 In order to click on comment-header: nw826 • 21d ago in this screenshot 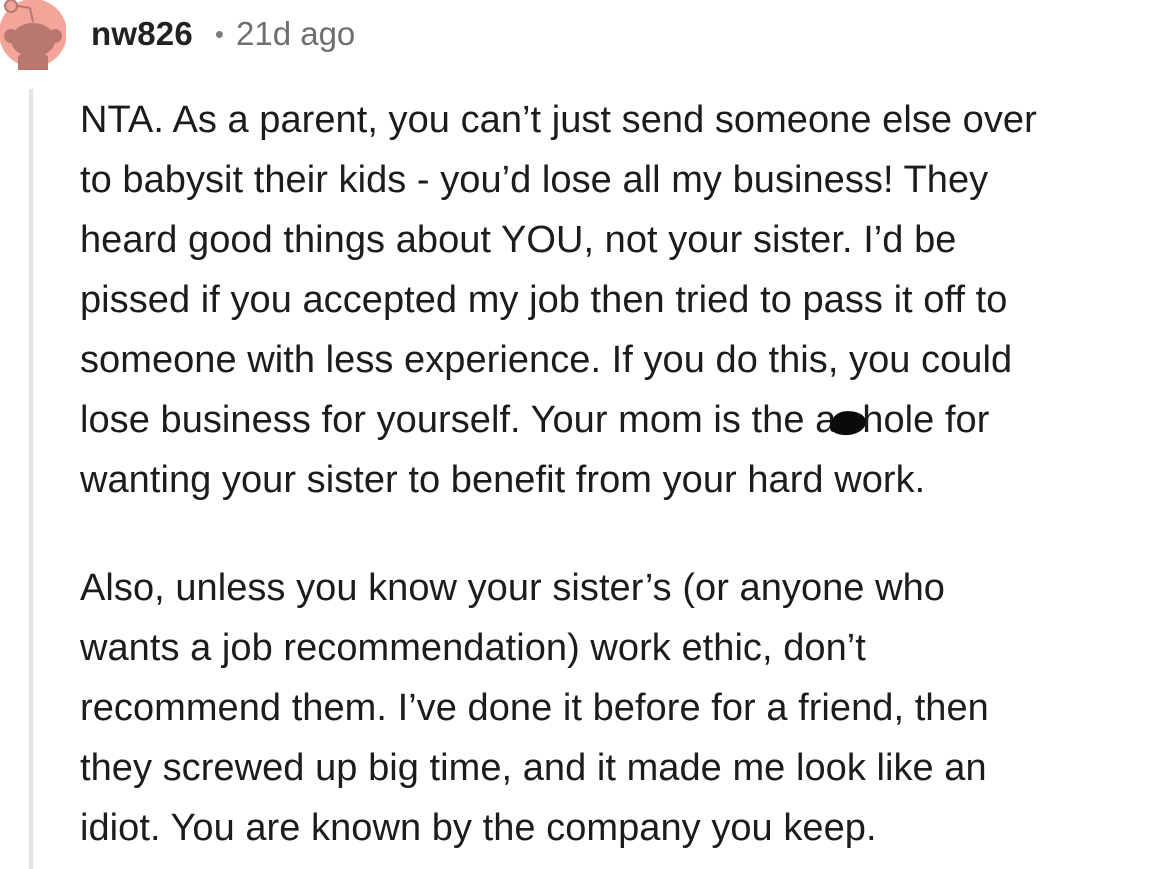, I will do `click(223, 34)`.